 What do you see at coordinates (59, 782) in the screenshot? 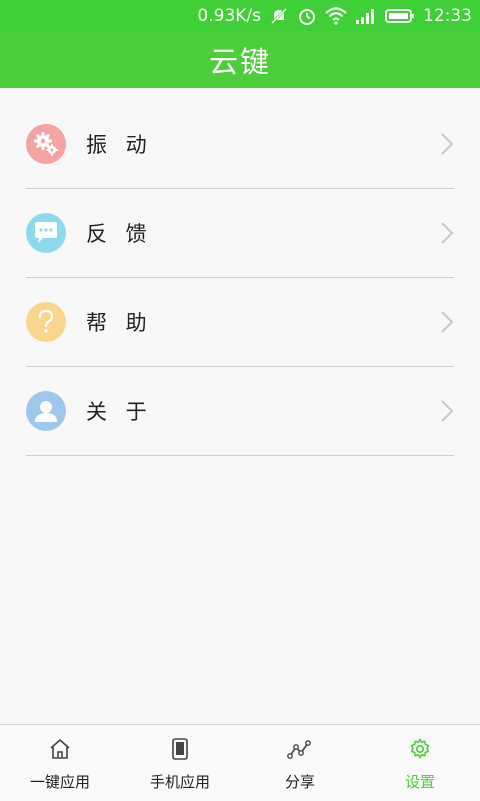
I see `tab-label: 一键应用` at bounding box center [59, 782].